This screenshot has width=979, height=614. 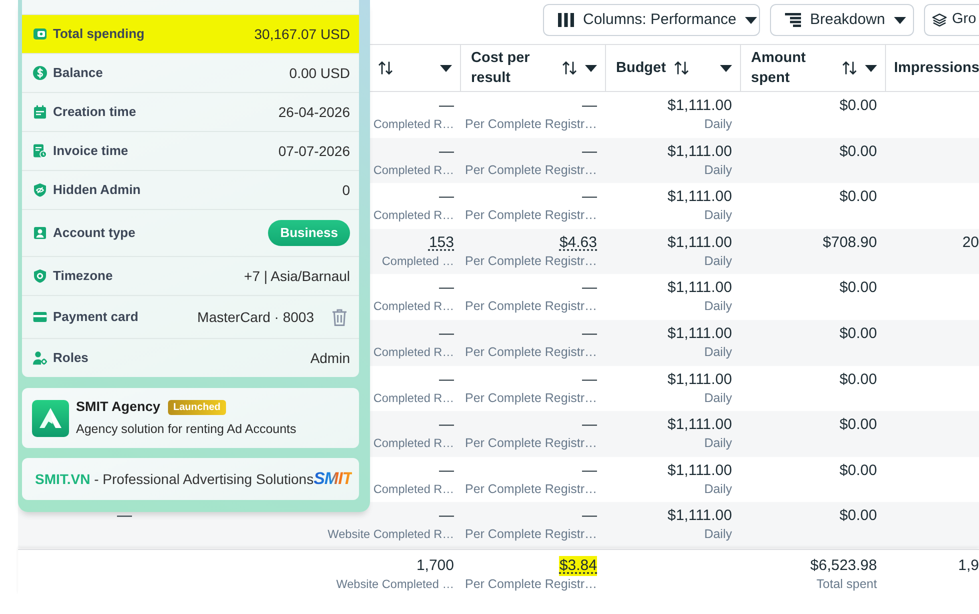 What do you see at coordinates (95, 317) in the screenshot?
I see `info-label: Payment card` at bounding box center [95, 317].